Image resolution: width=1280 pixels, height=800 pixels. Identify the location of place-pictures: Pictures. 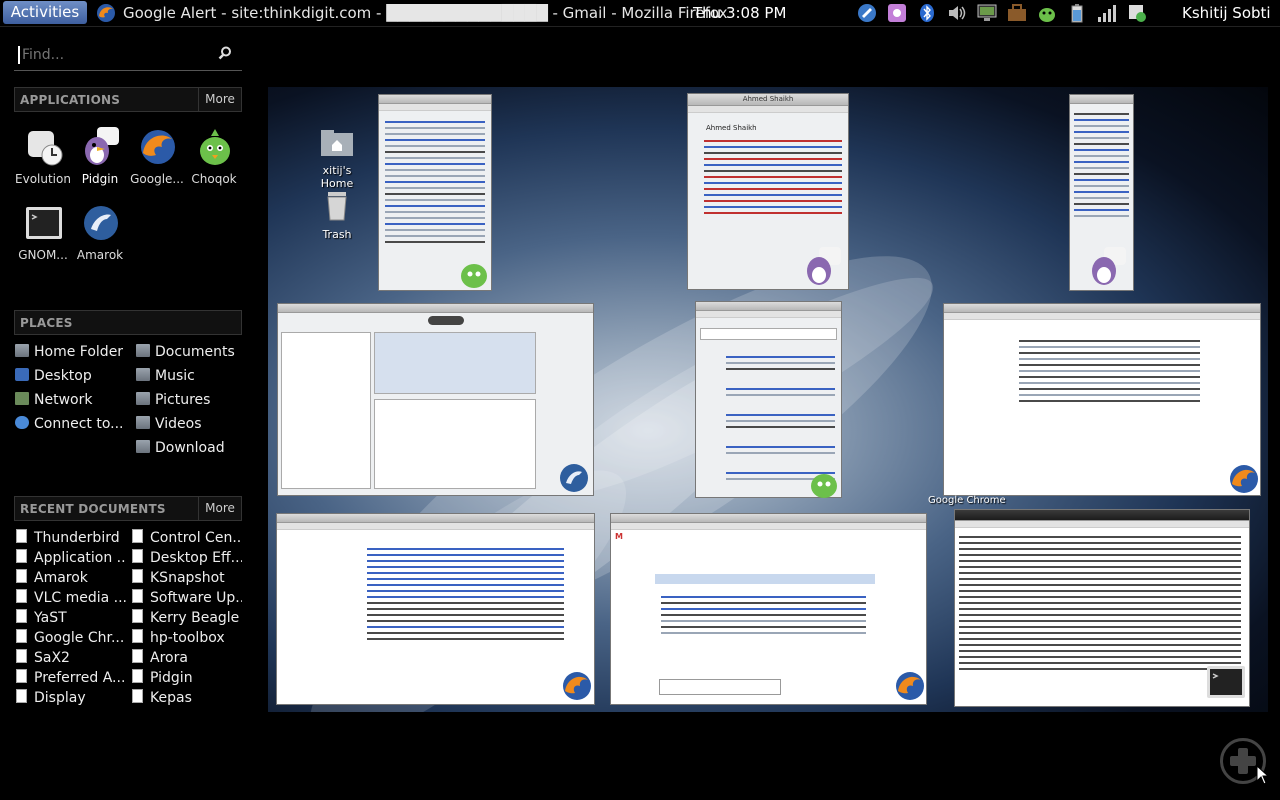
(189, 400).